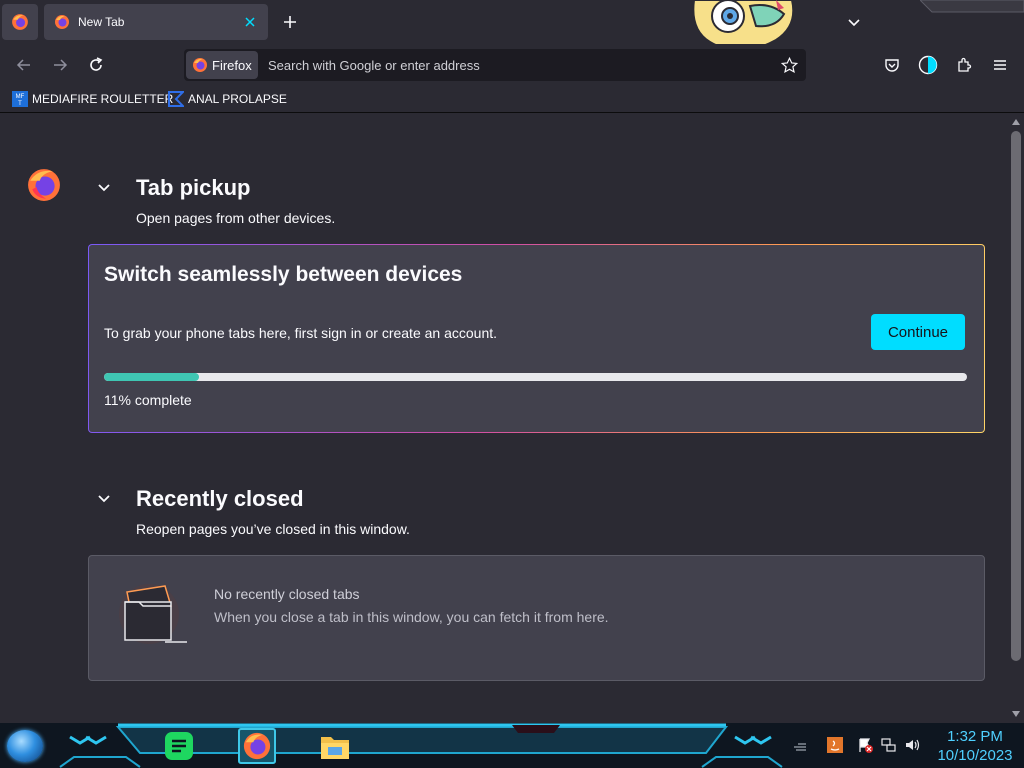 This screenshot has height=768, width=1024. I want to click on clock-time: 1:32 PM, so click(975, 736).